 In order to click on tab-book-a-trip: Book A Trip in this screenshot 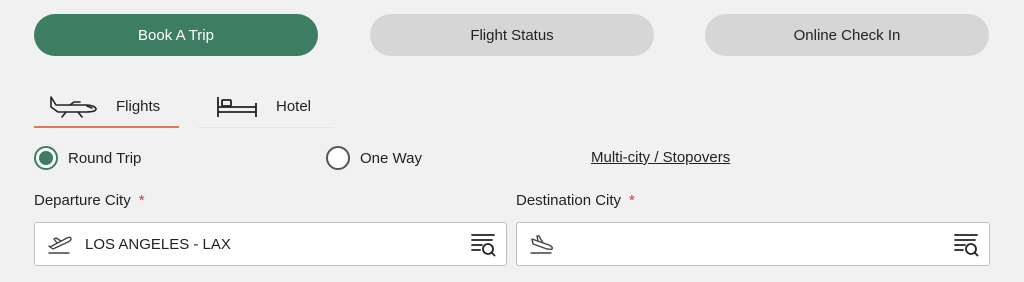, I will do `click(176, 35)`.